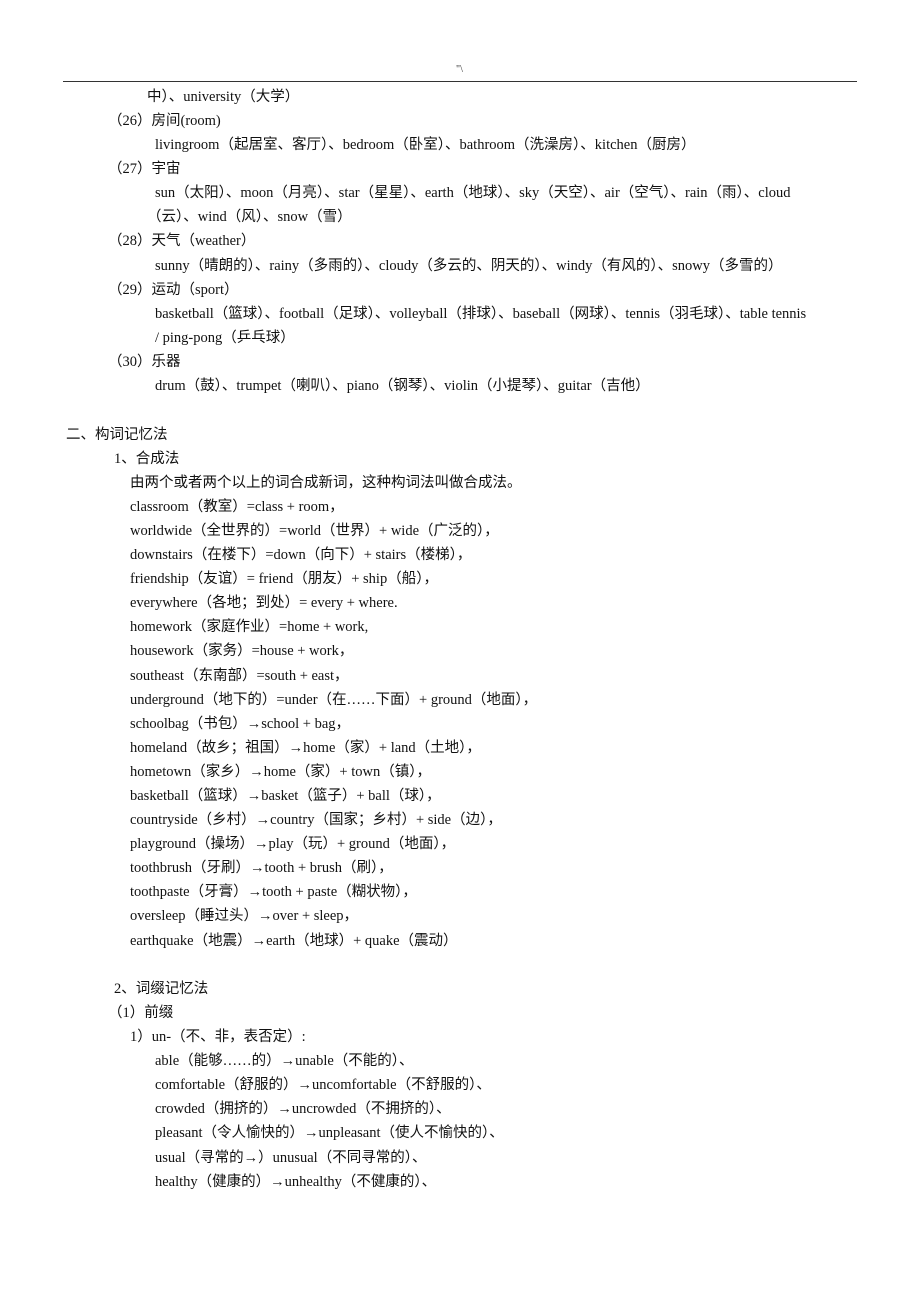 Image resolution: width=920 pixels, height=1302 pixels. I want to click on category-label-30: （30）乐器, so click(144, 362).